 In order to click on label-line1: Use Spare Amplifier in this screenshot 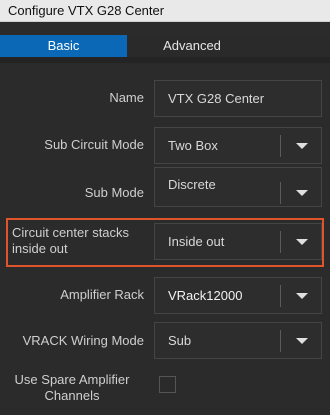, I will do `click(72, 379)`.